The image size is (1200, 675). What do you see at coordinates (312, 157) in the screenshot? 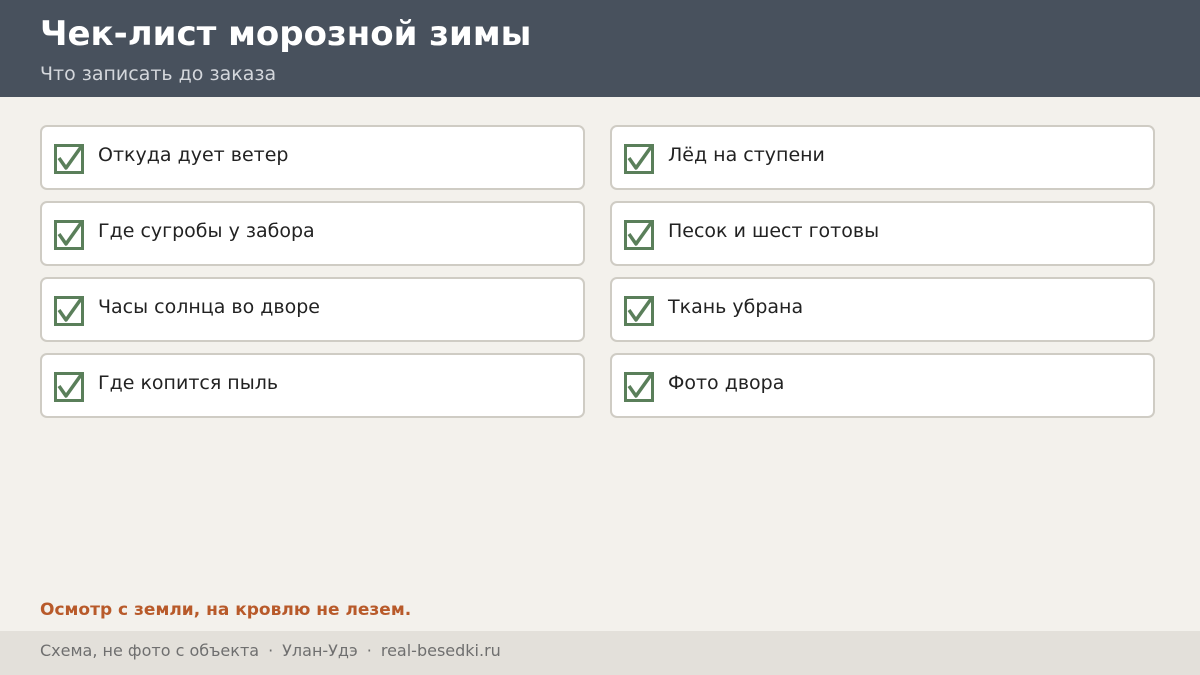
I see `checklist-item: Откуда дует ветер` at bounding box center [312, 157].